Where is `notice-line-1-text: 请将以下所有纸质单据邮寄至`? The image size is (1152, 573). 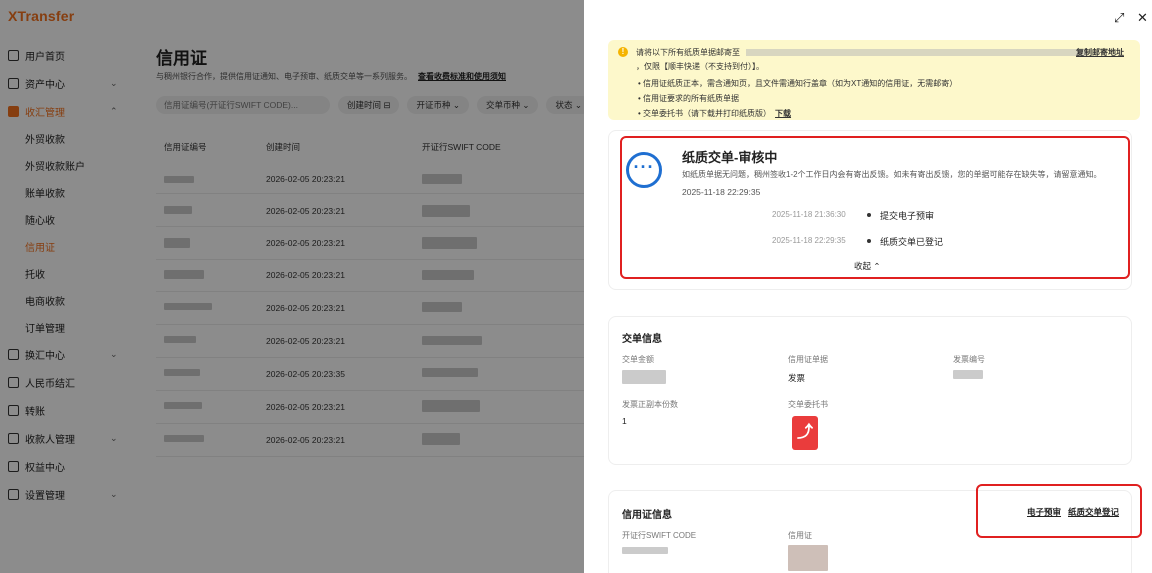 notice-line-1-text: 请将以下所有纸质单据邮寄至 is located at coordinates (688, 52).